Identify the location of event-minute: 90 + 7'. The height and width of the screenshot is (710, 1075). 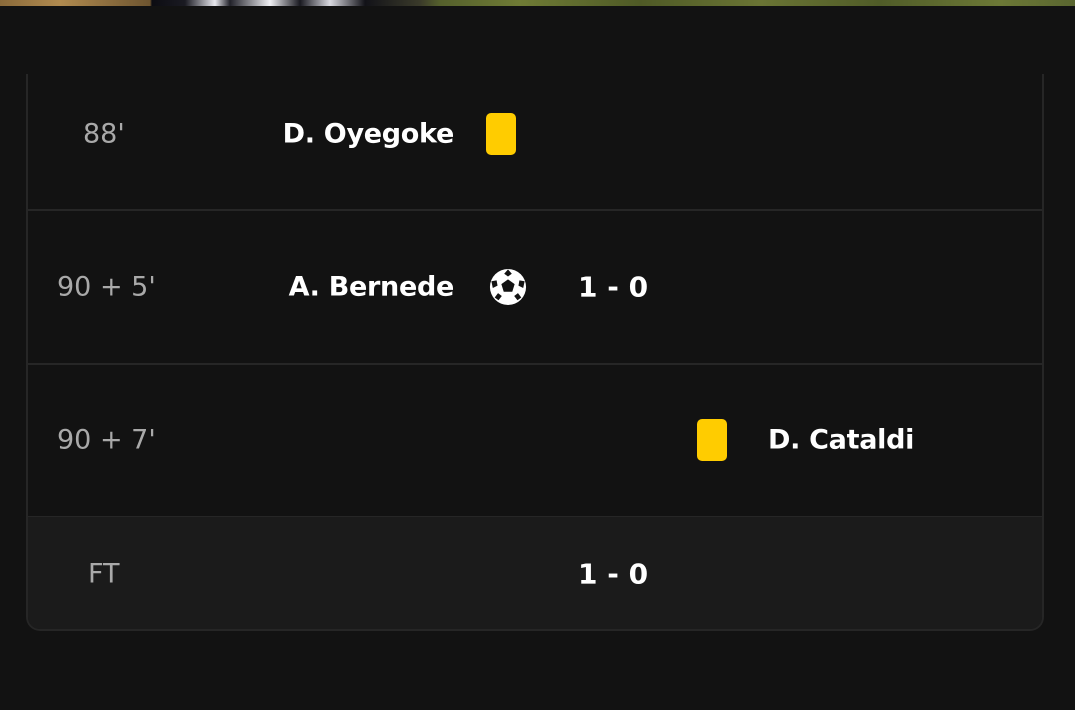
(106, 440).